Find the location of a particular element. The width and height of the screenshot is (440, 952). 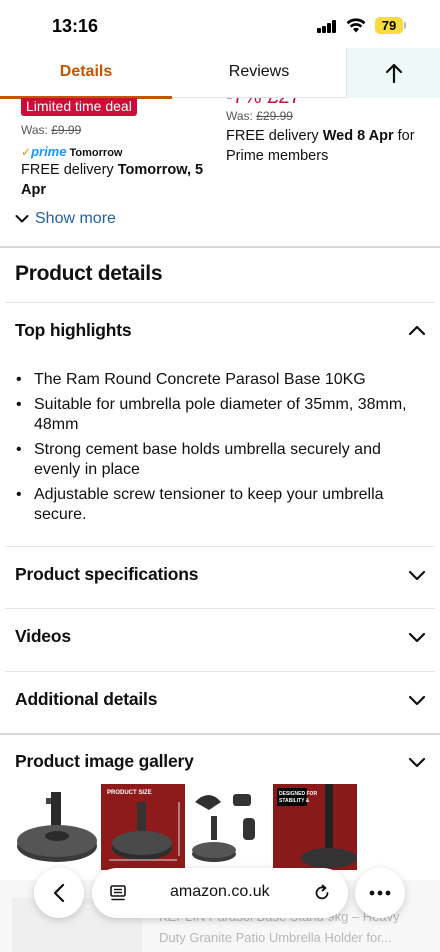

show-more-link: Show more is located at coordinates (65, 219).